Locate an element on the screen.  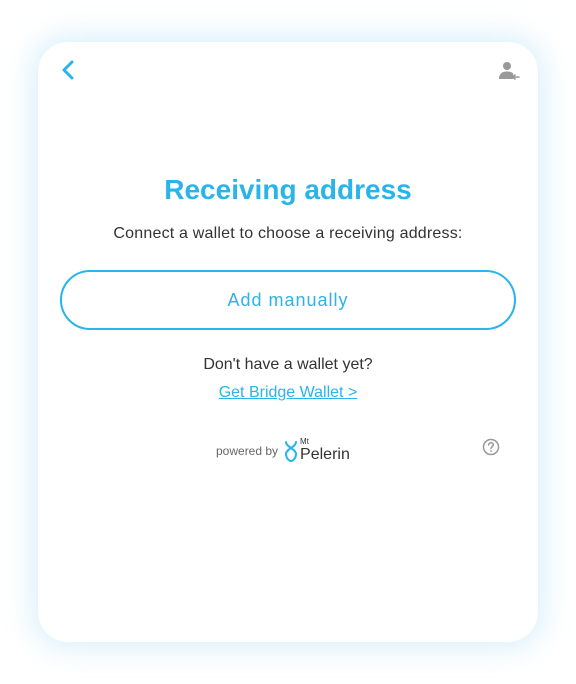
mt-pelerin-logo: Mt Pelerin is located at coordinates (317, 450).